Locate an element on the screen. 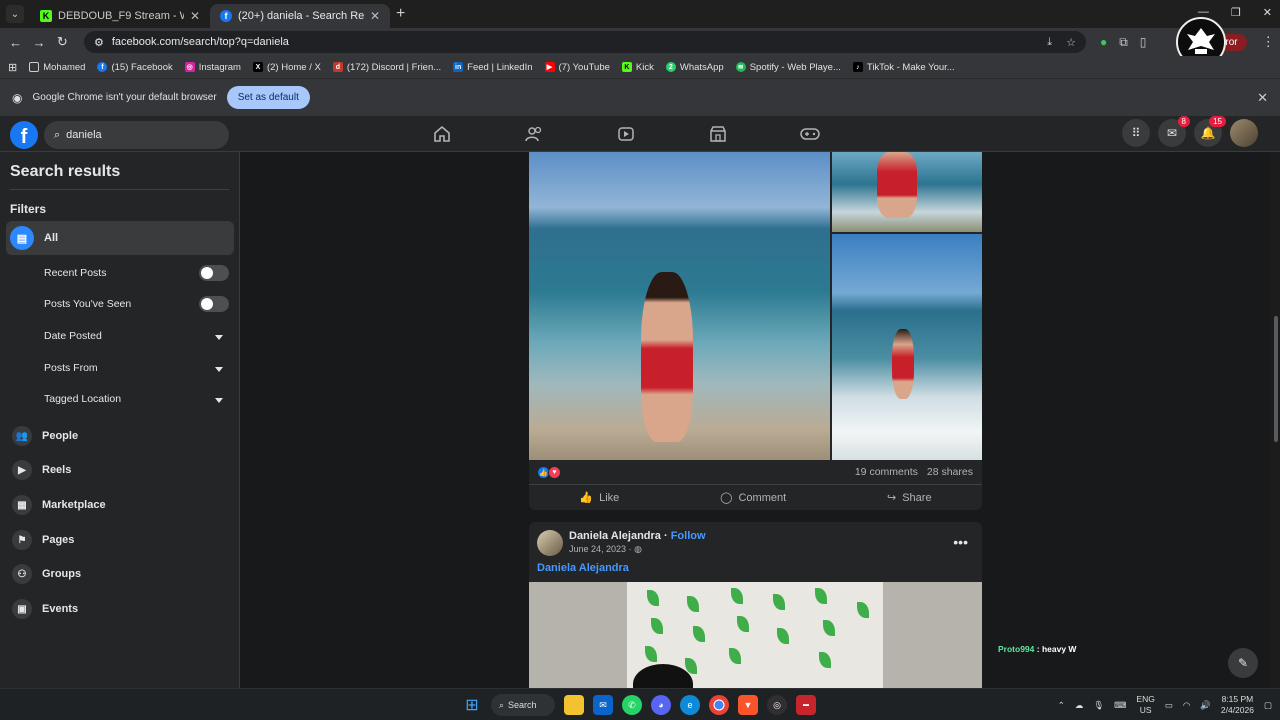  profile-avatar is located at coordinates (1244, 133).